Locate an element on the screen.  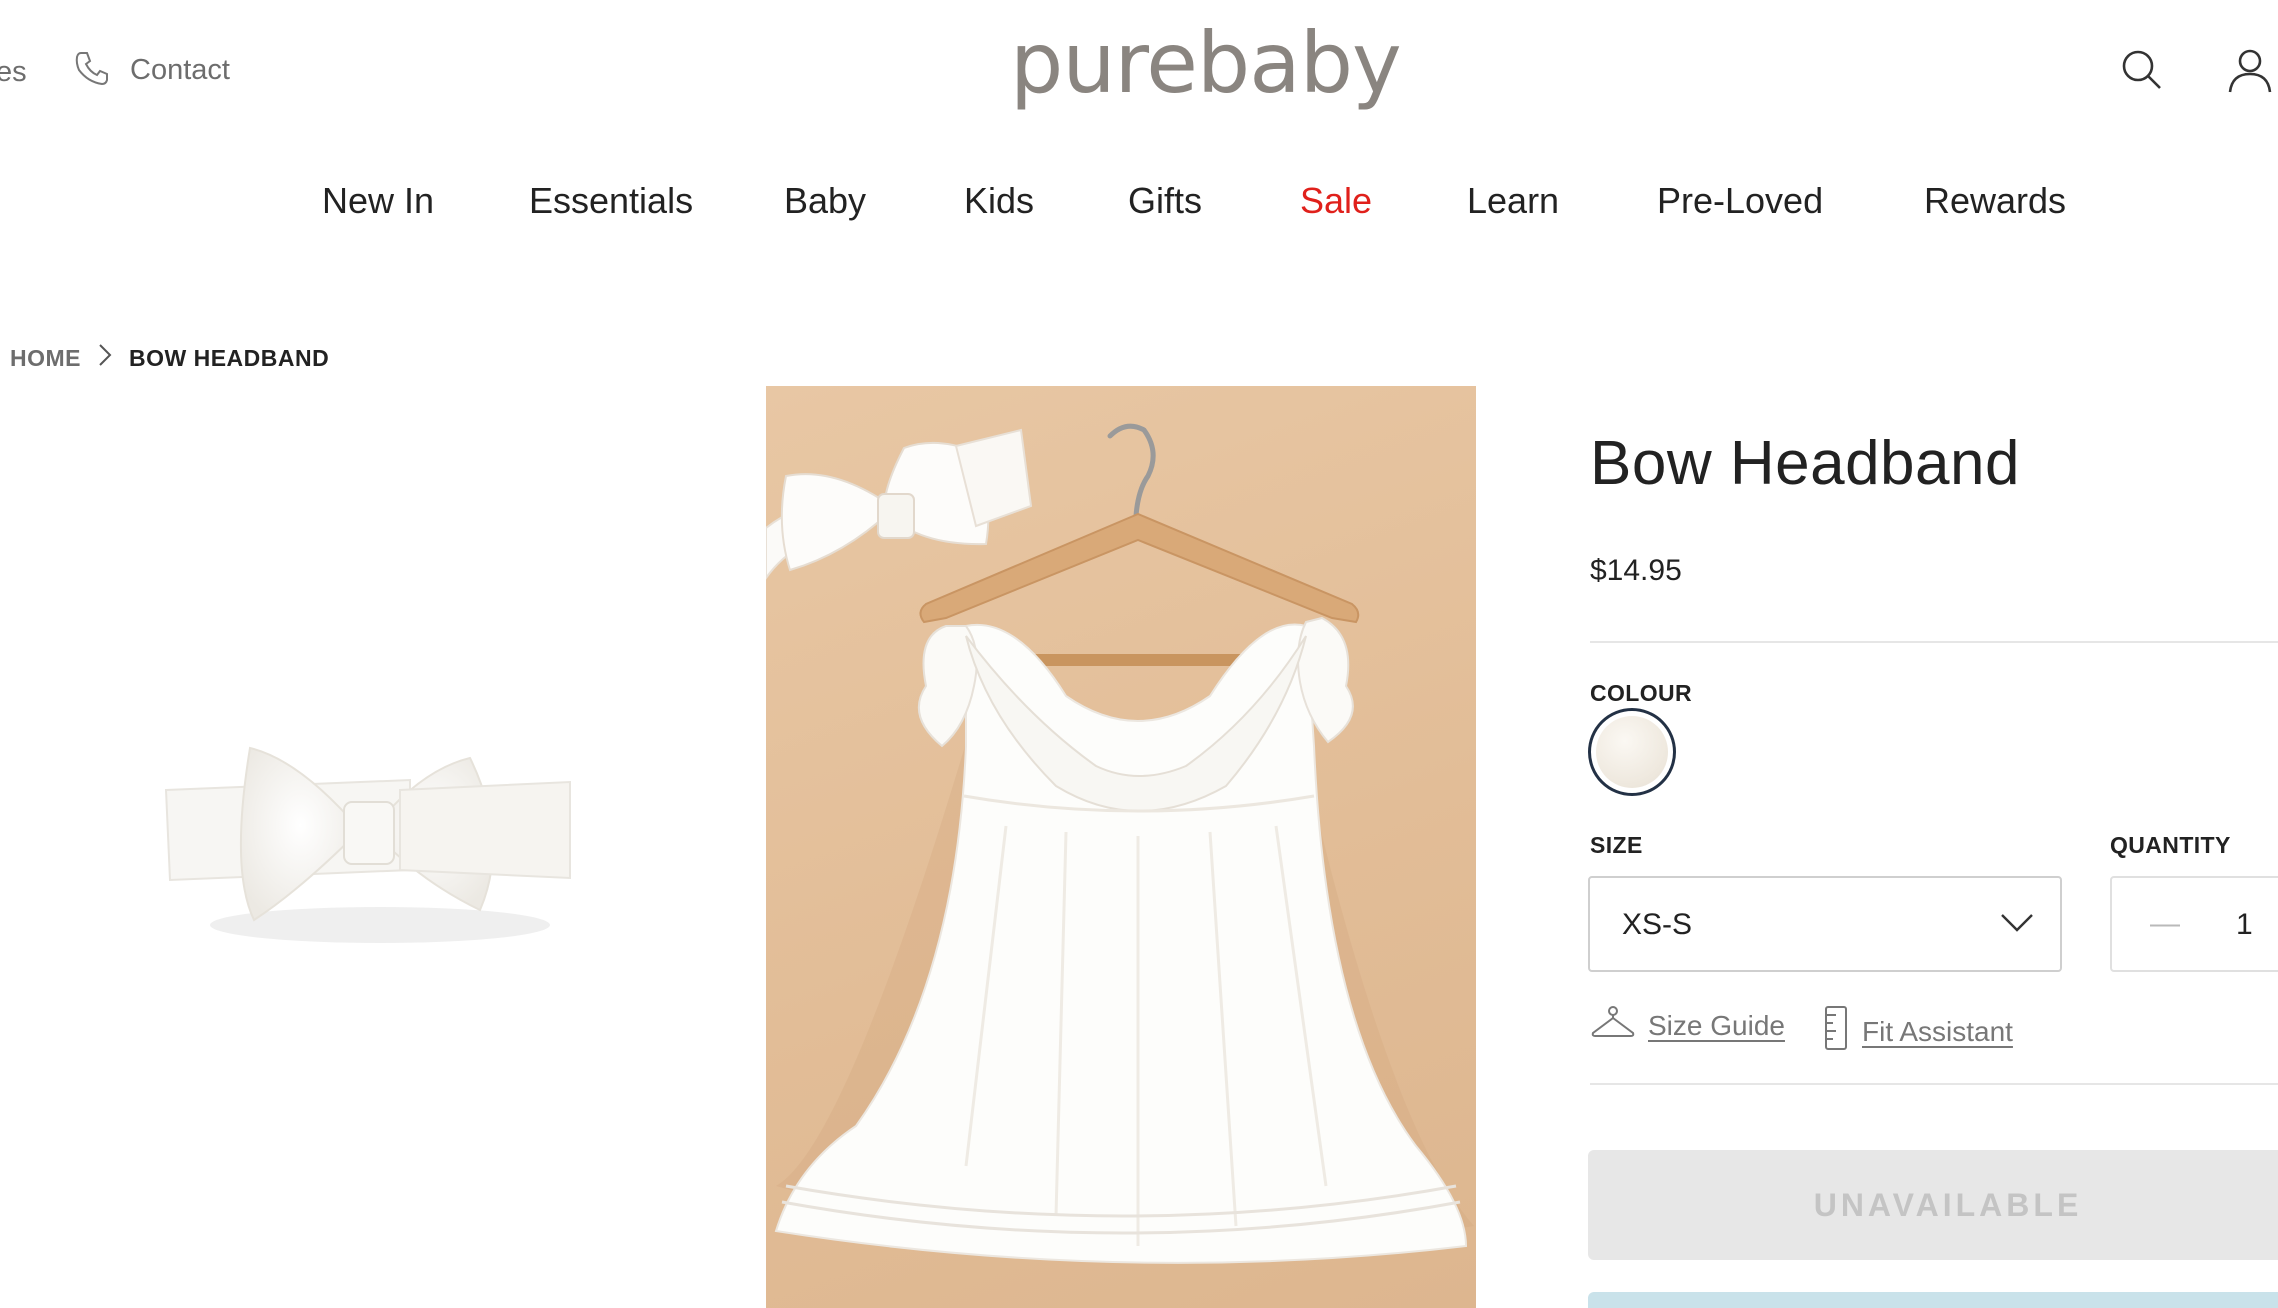
size-guide-label: Size Guide is located at coordinates (1716, 1025).